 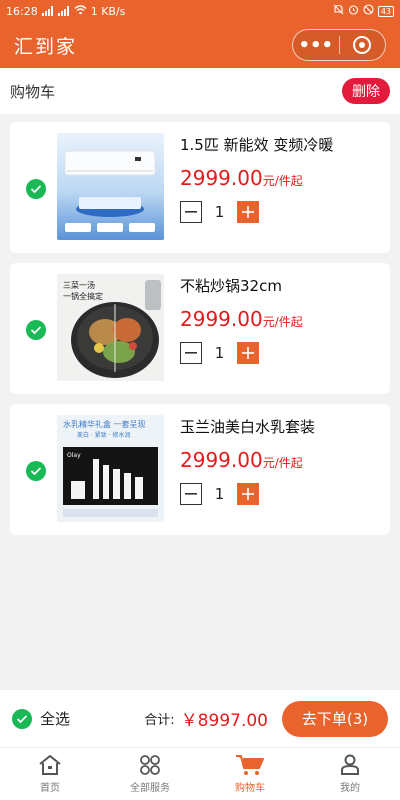 What do you see at coordinates (46, 46) in the screenshot?
I see `app-title: 汇到家` at bounding box center [46, 46].